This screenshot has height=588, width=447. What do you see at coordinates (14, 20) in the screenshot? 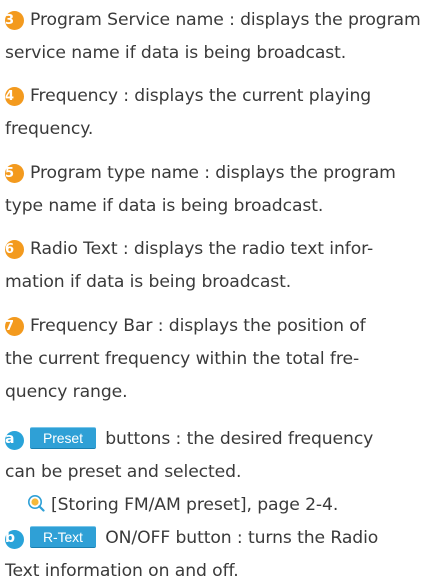
I see `number-badge-3: 3` at bounding box center [14, 20].